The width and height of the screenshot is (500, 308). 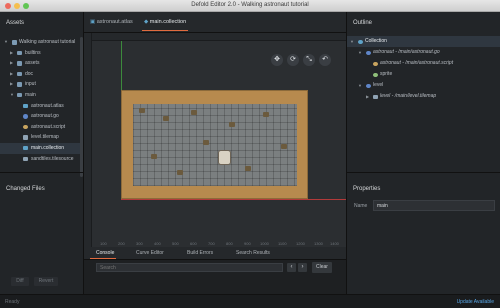 I want to click on asset-item-level-tilemap: level.tilemap, so click(x=40, y=137).